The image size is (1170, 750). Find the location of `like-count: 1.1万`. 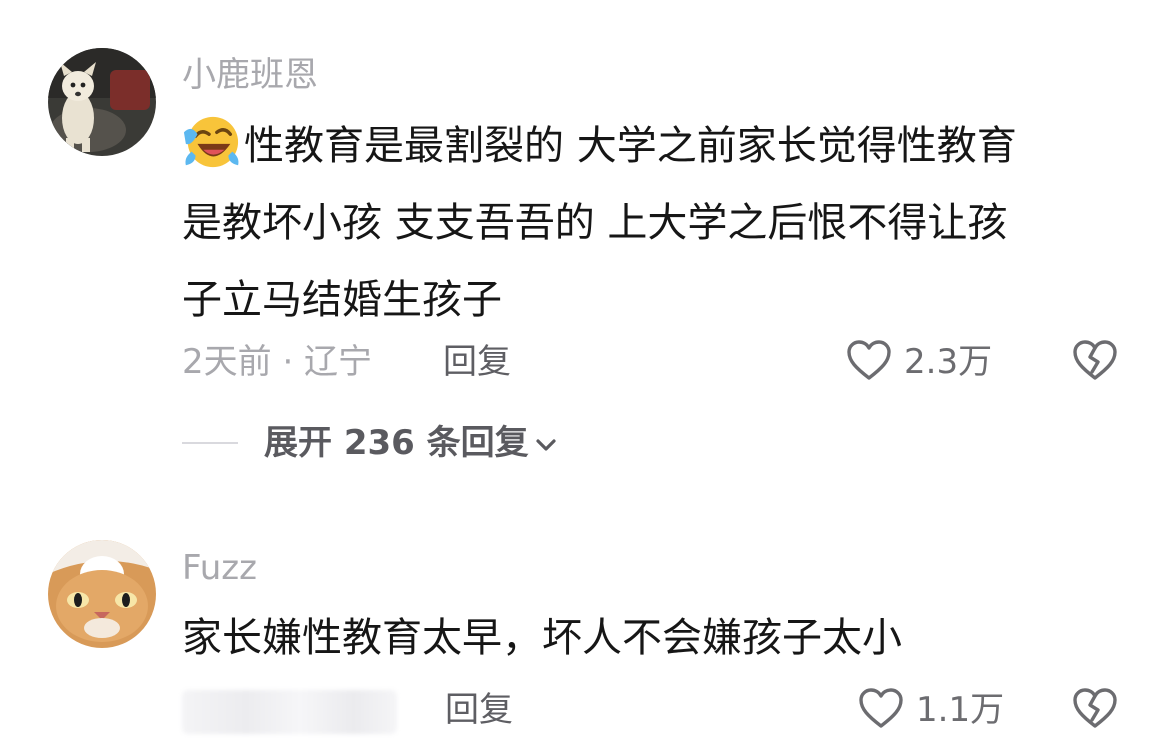

like-count: 1.1万 is located at coordinates (960, 710).